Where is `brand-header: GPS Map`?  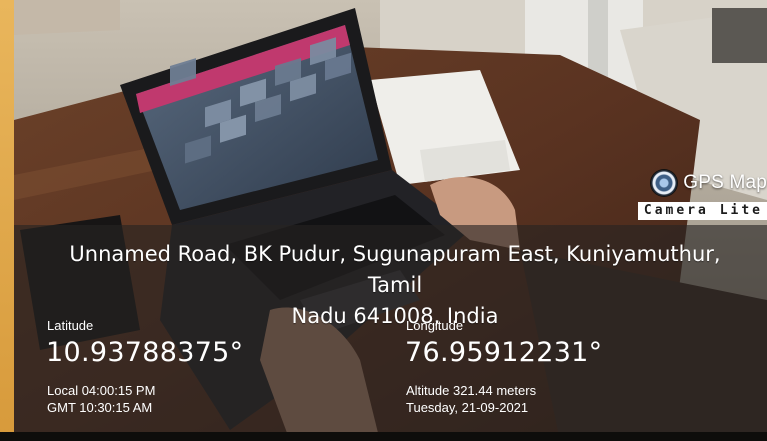 brand-header: GPS Map is located at coordinates (706, 183).